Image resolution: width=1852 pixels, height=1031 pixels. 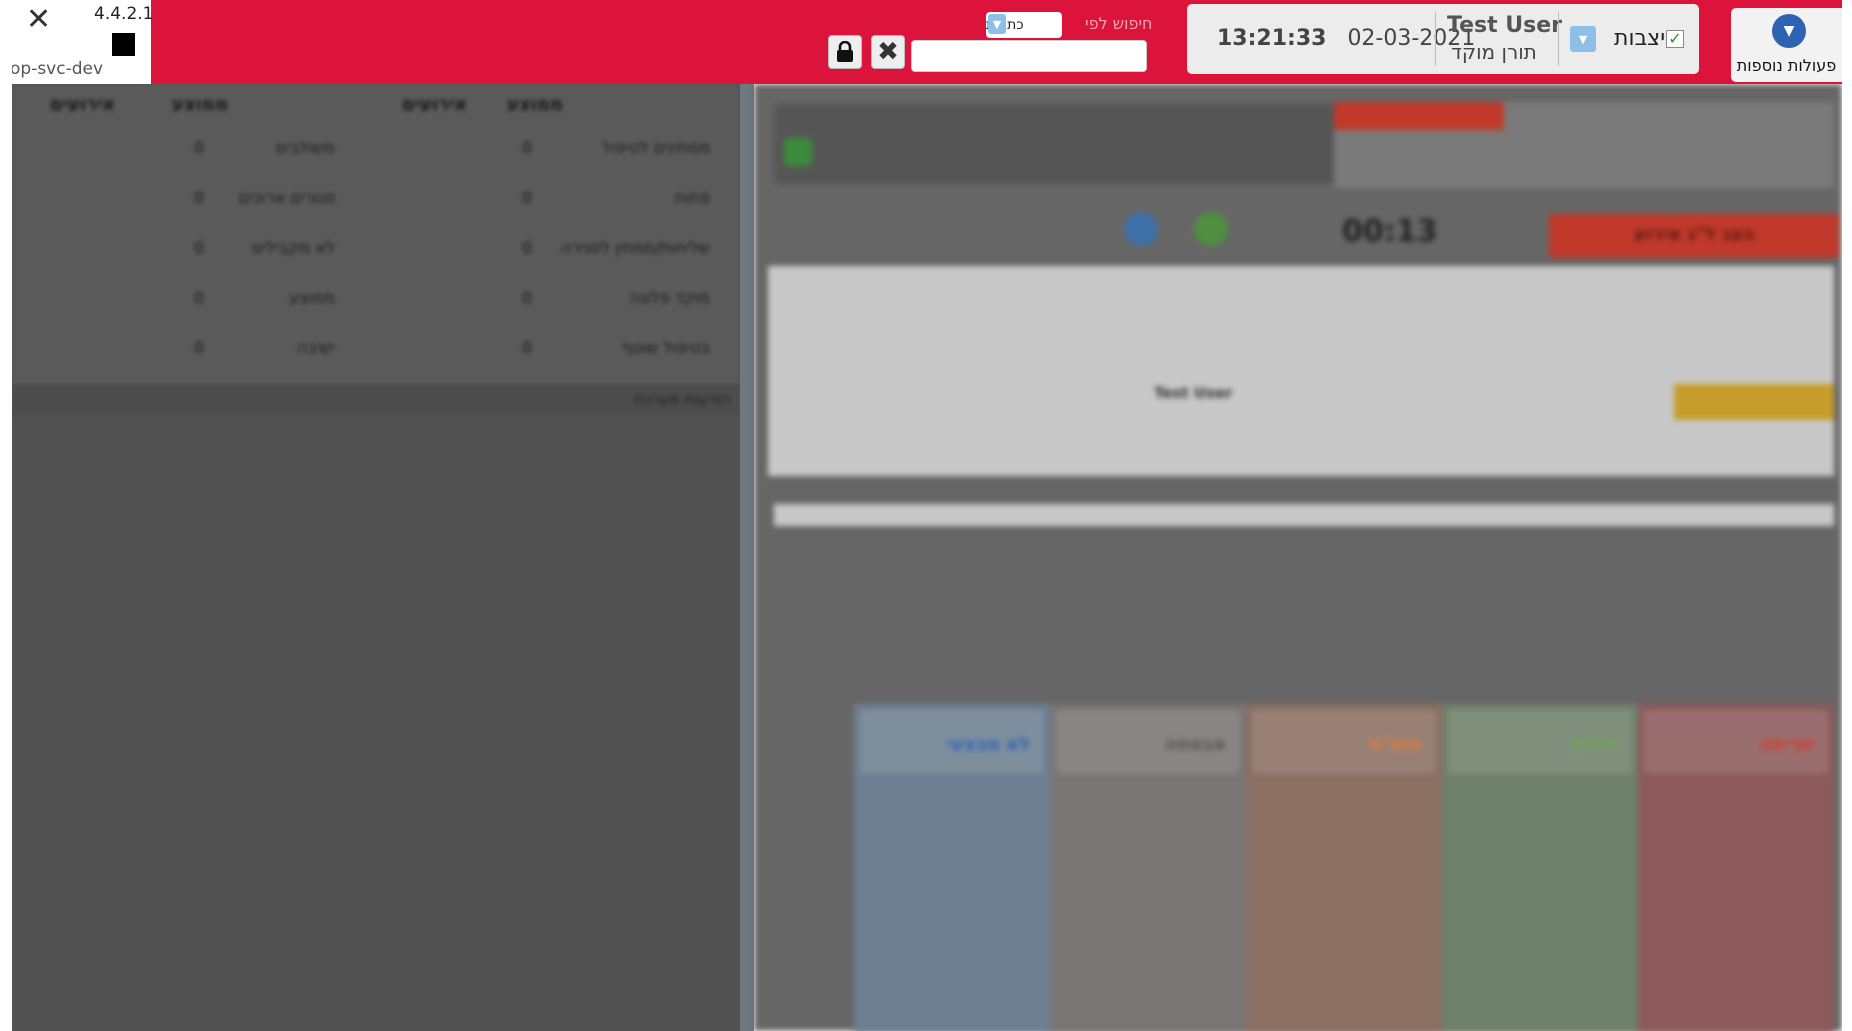 What do you see at coordinates (1787, 744) in the screenshot?
I see `category-name: שריפה` at bounding box center [1787, 744].